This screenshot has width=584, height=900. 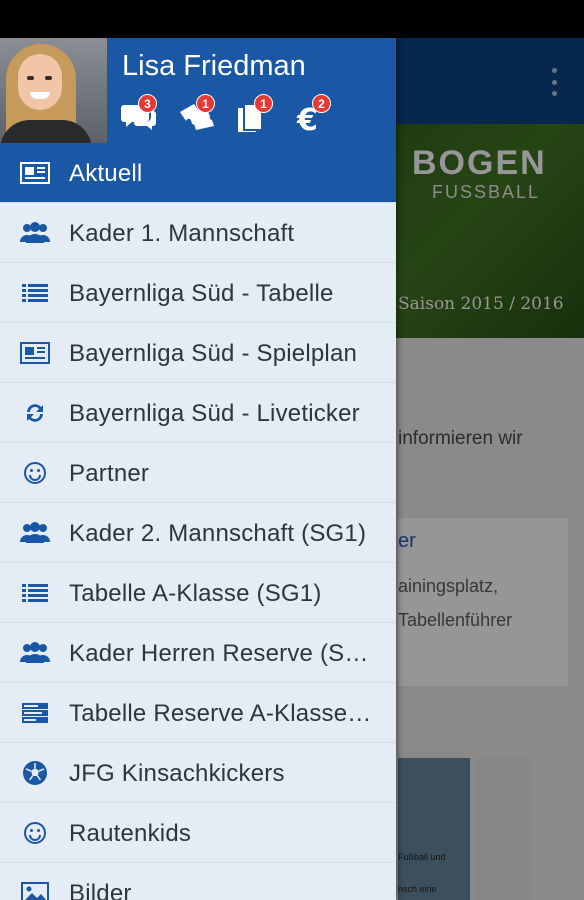 What do you see at coordinates (214, 66) in the screenshot?
I see `user-name: Lisa Friedman` at bounding box center [214, 66].